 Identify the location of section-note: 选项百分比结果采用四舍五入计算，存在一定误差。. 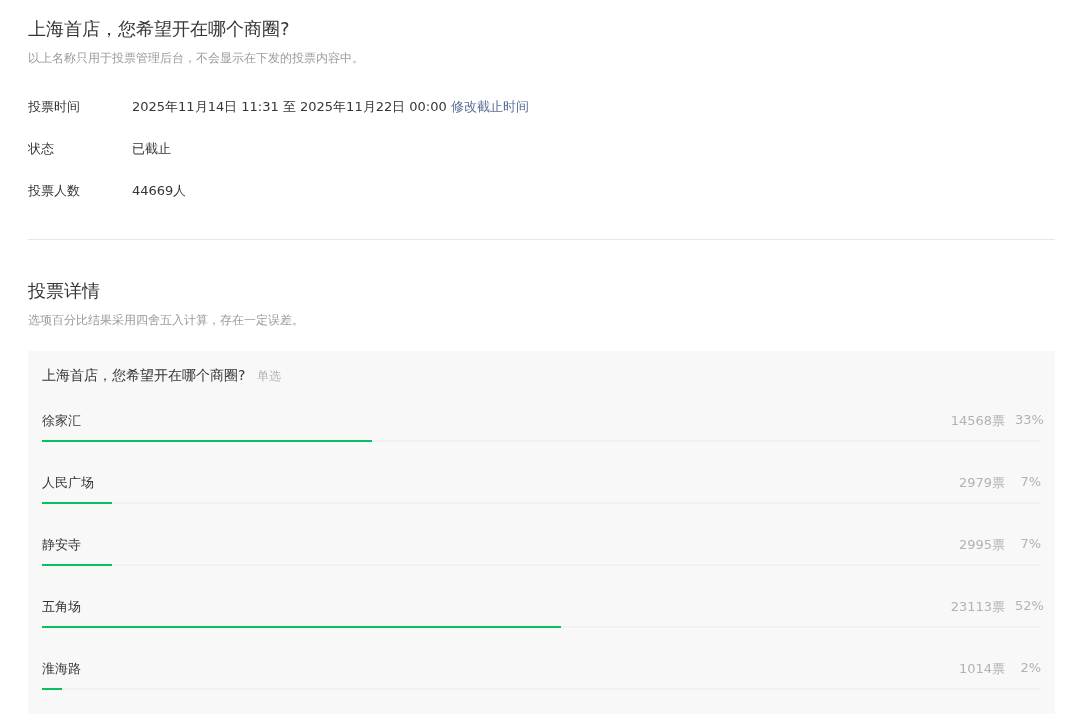
(166, 320).